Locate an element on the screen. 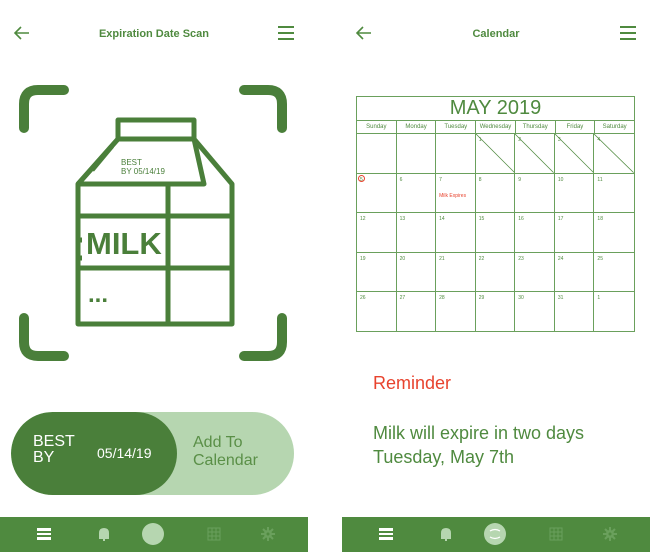 The height and width of the screenshot is (552, 650). weekday-label: Tuesday is located at coordinates (456, 127).